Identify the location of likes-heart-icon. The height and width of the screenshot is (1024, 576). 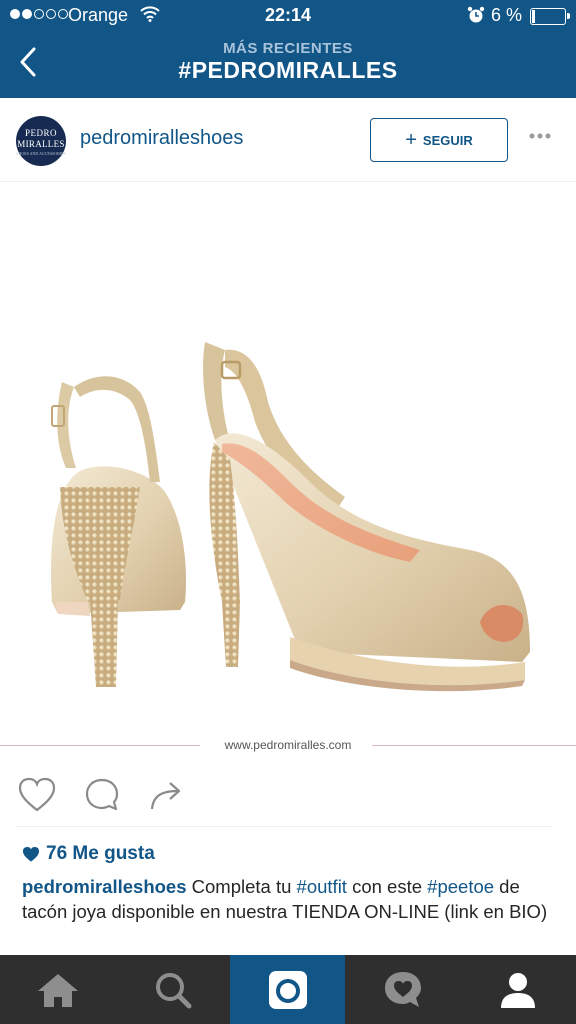
(31, 854).